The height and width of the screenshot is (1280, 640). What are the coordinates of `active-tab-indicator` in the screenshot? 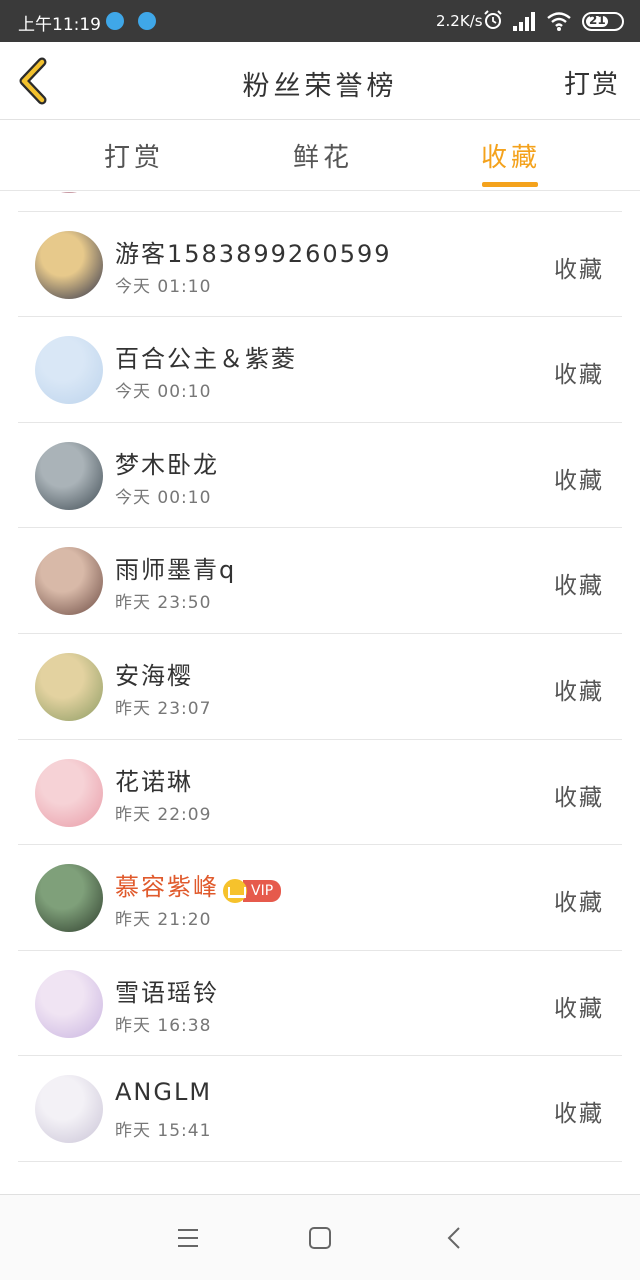 It's located at (510, 184).